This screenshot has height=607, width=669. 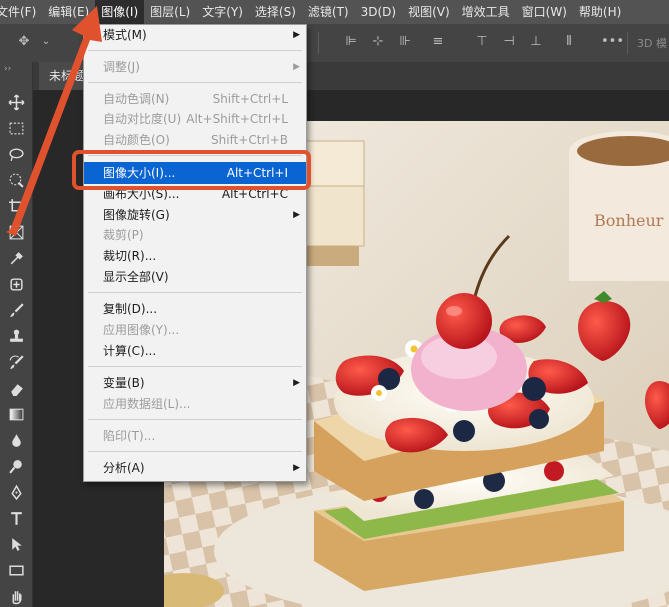 What do you see at coordinates (195, 235) in the screenshot?
I see `menu-item-crop: 裁剪(P)` at bounding box center [195, 235].